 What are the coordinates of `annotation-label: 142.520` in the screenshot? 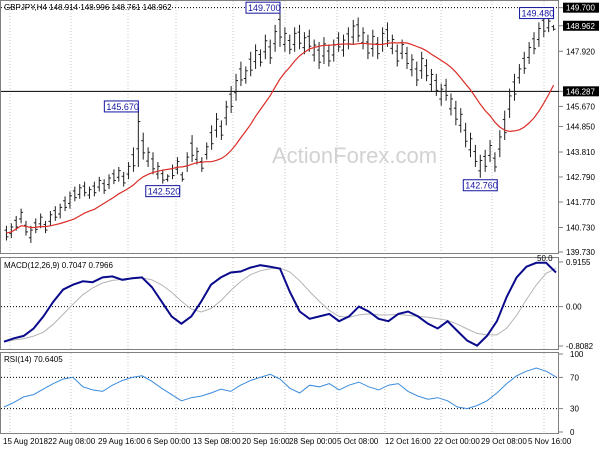 It's located at (164, 192).